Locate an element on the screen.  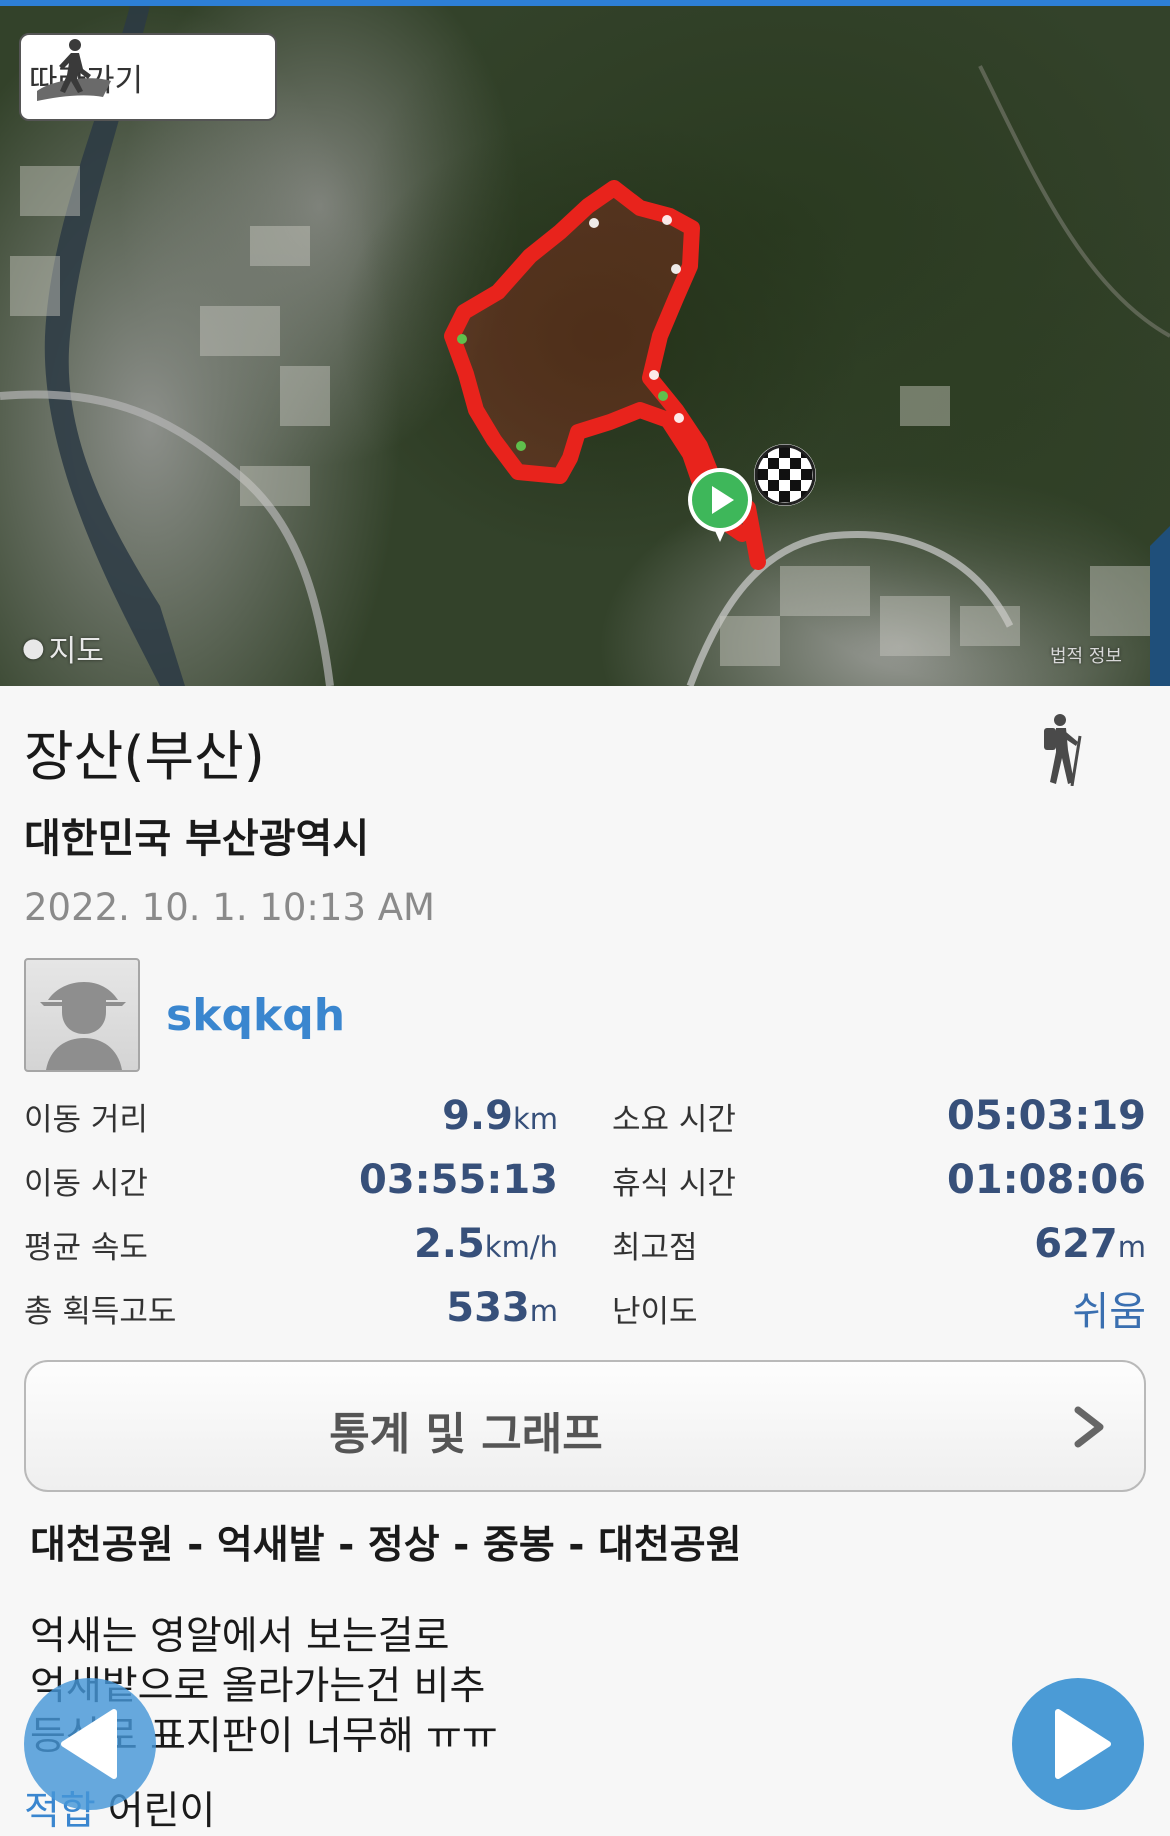
play-right-icon is located at coordinates (1083, 1744).